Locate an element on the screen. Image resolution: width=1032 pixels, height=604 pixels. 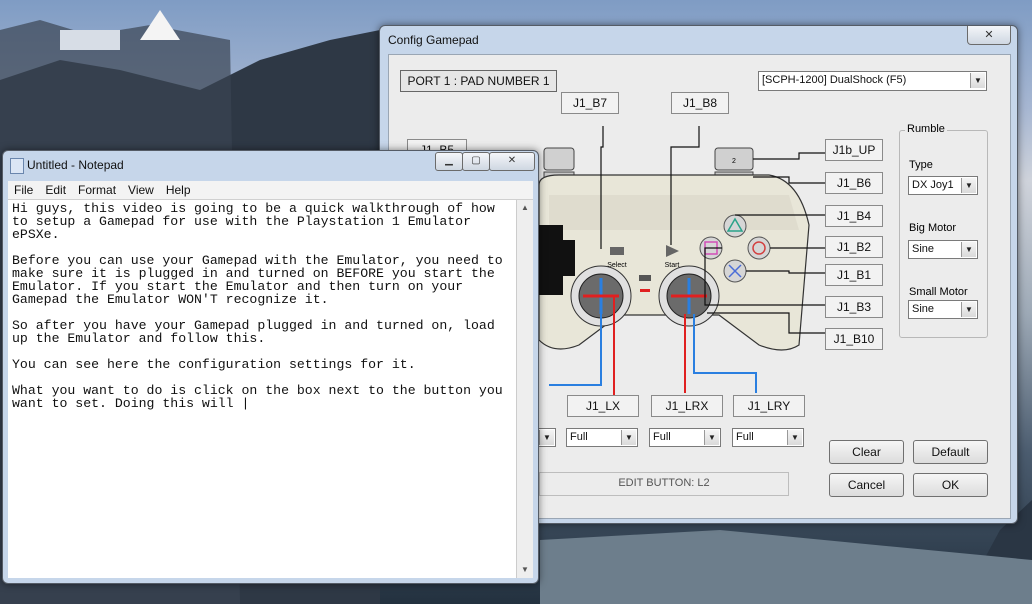
axis-mode-select-a: Full ▼ is located at coordinates (602, 437).